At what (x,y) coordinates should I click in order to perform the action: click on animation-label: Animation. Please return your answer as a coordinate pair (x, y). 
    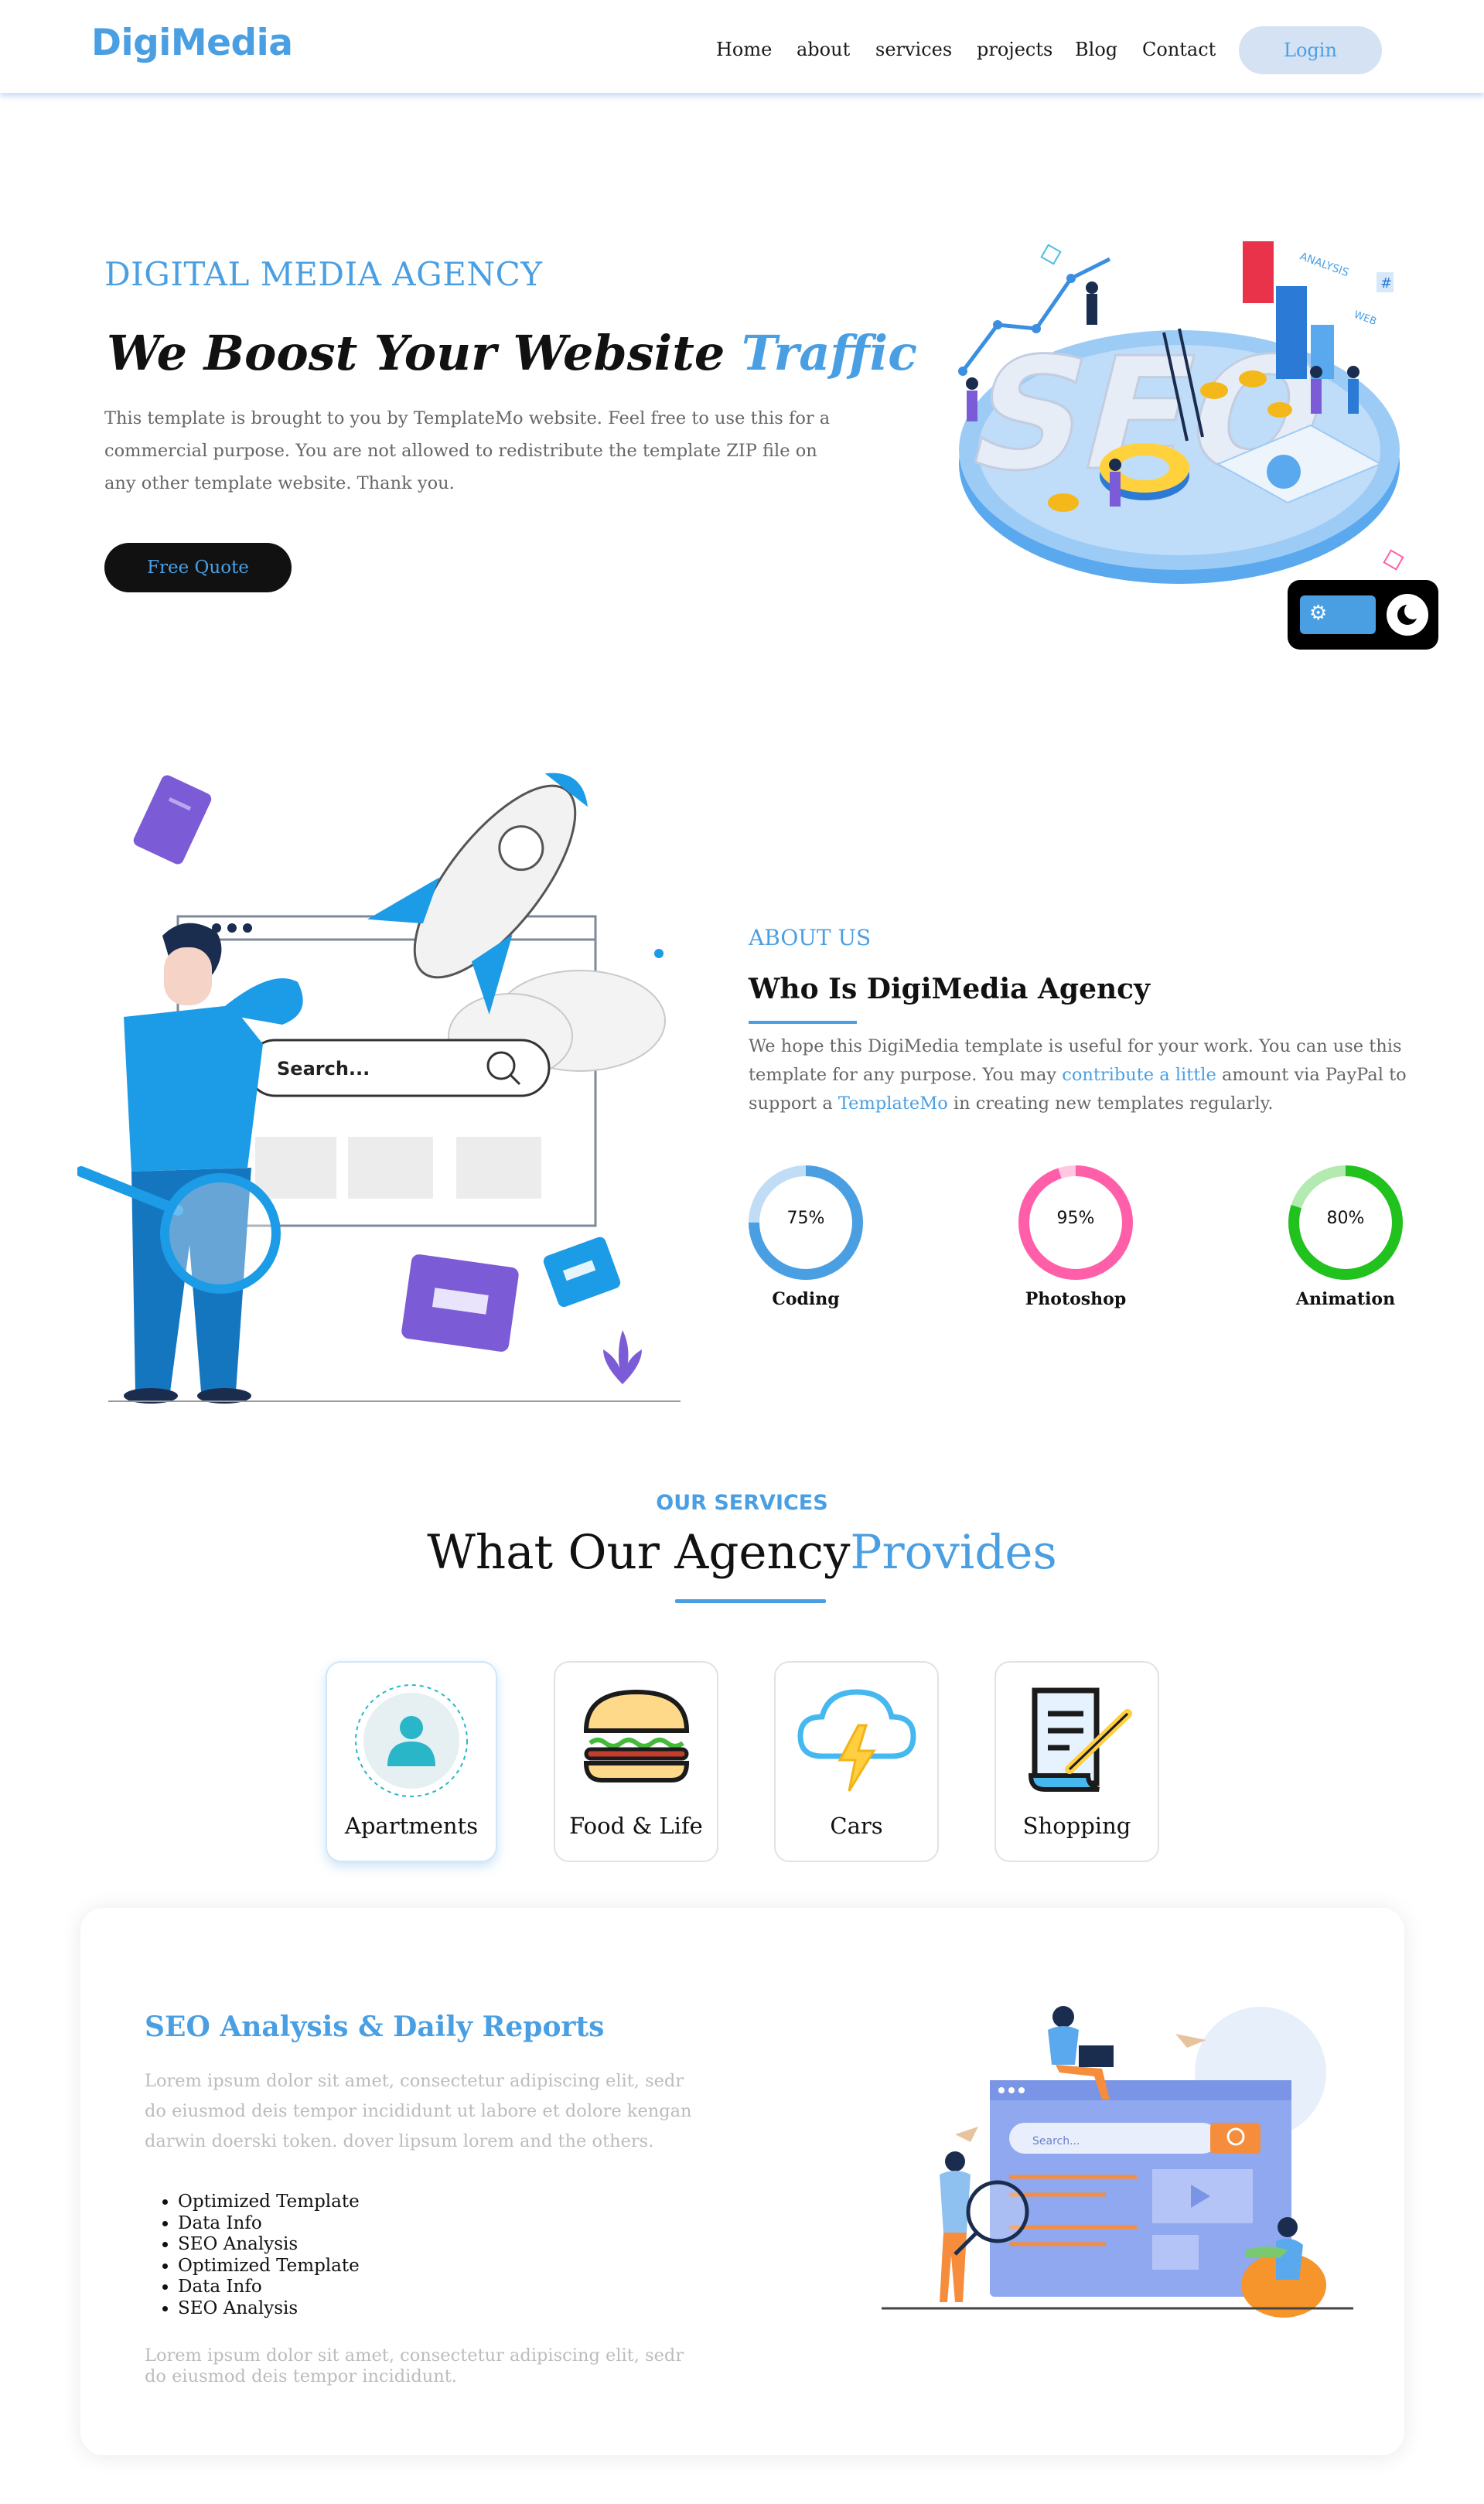
    Looking at the image, I should click on (1346, 1299).